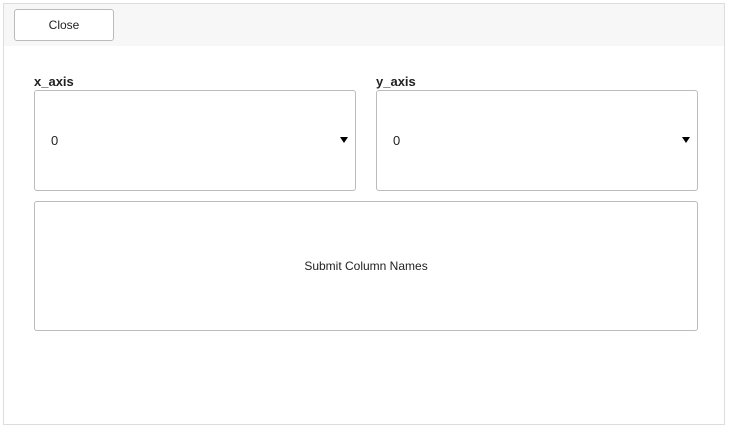 The image size is (730, 430). What do you see at coordinates (195, 140) in the screenshot?
I see `x-axis-select: 0` at bounding box center [195, 140].